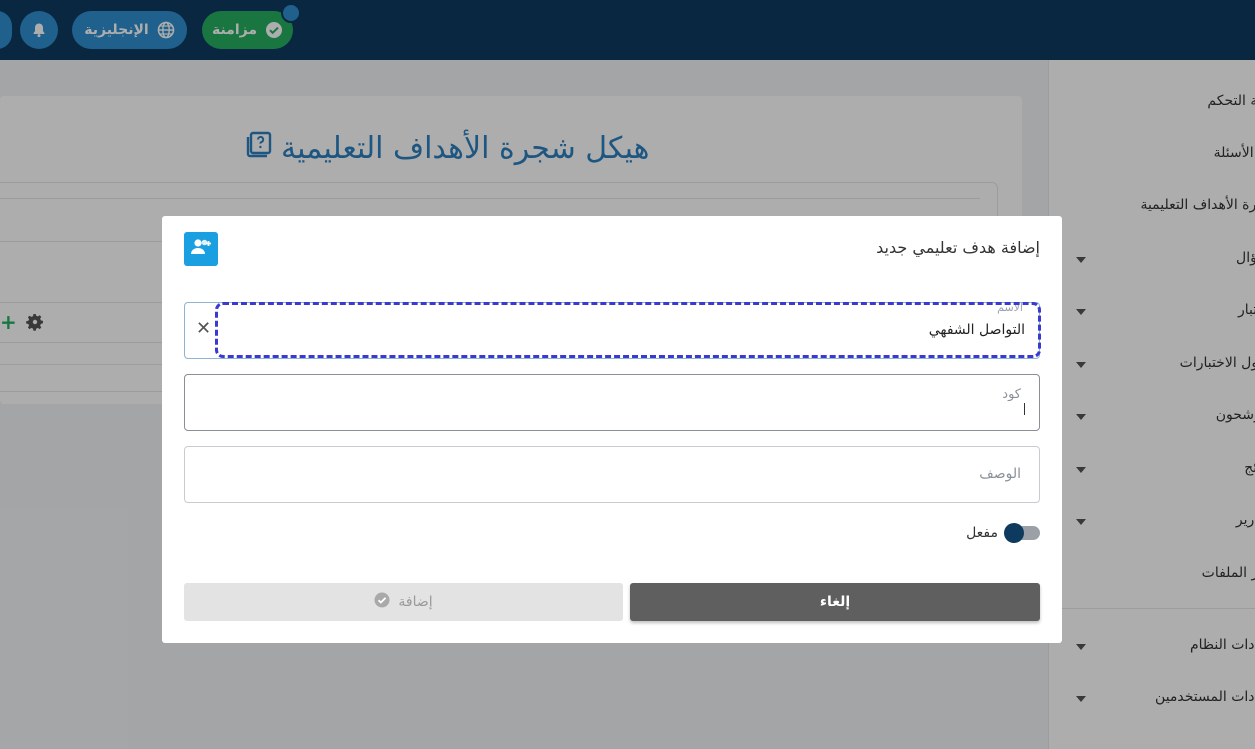 Image resolution: width=1255 pixels, height=749 pixels. Describe the element at coordinates (612, 330) in the screenshot. I see `name-field: الاسم التواصل الشفهي ✕` at that location.